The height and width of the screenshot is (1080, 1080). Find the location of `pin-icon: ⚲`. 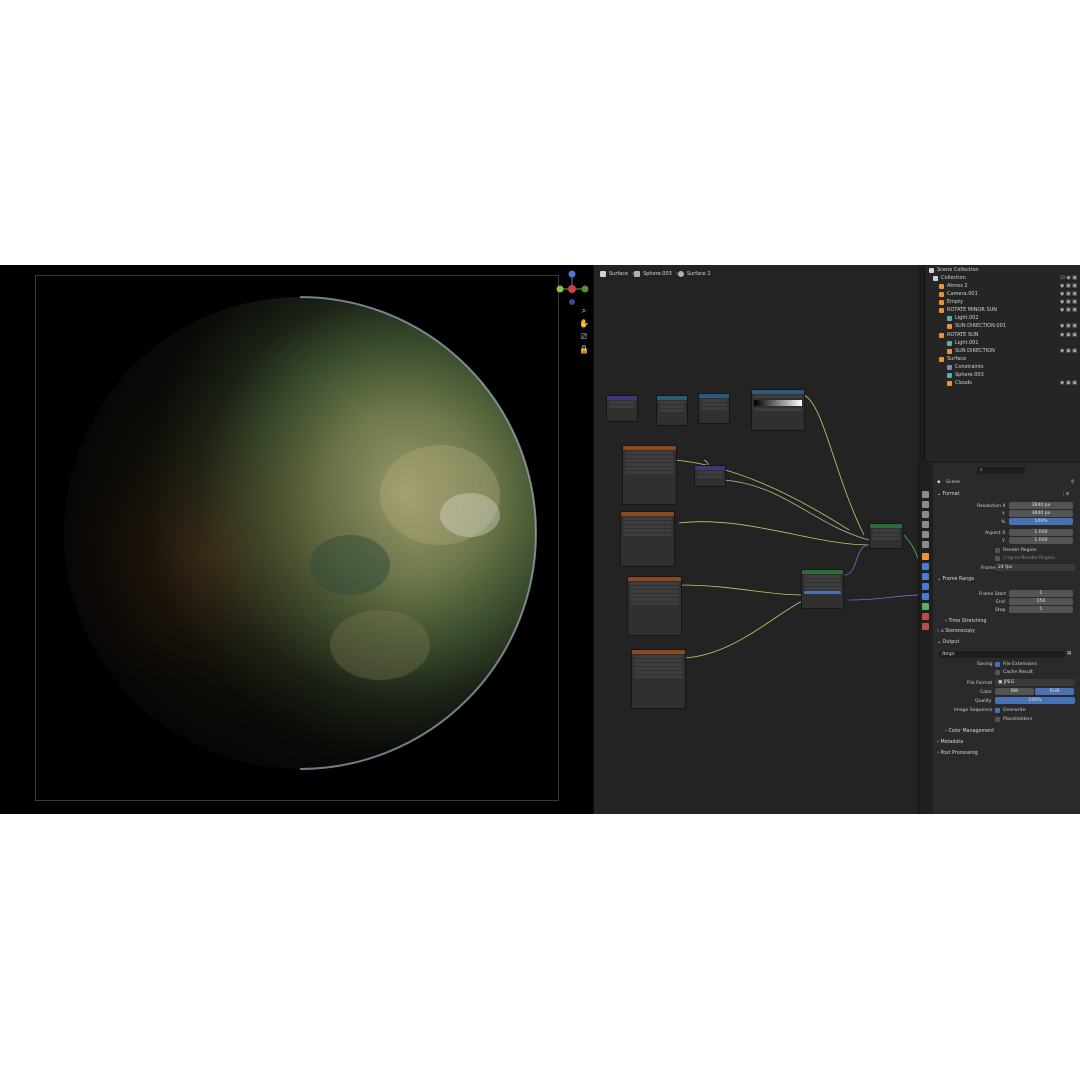

pin-icon: ⚲ is located at coordinates (1072, 482).